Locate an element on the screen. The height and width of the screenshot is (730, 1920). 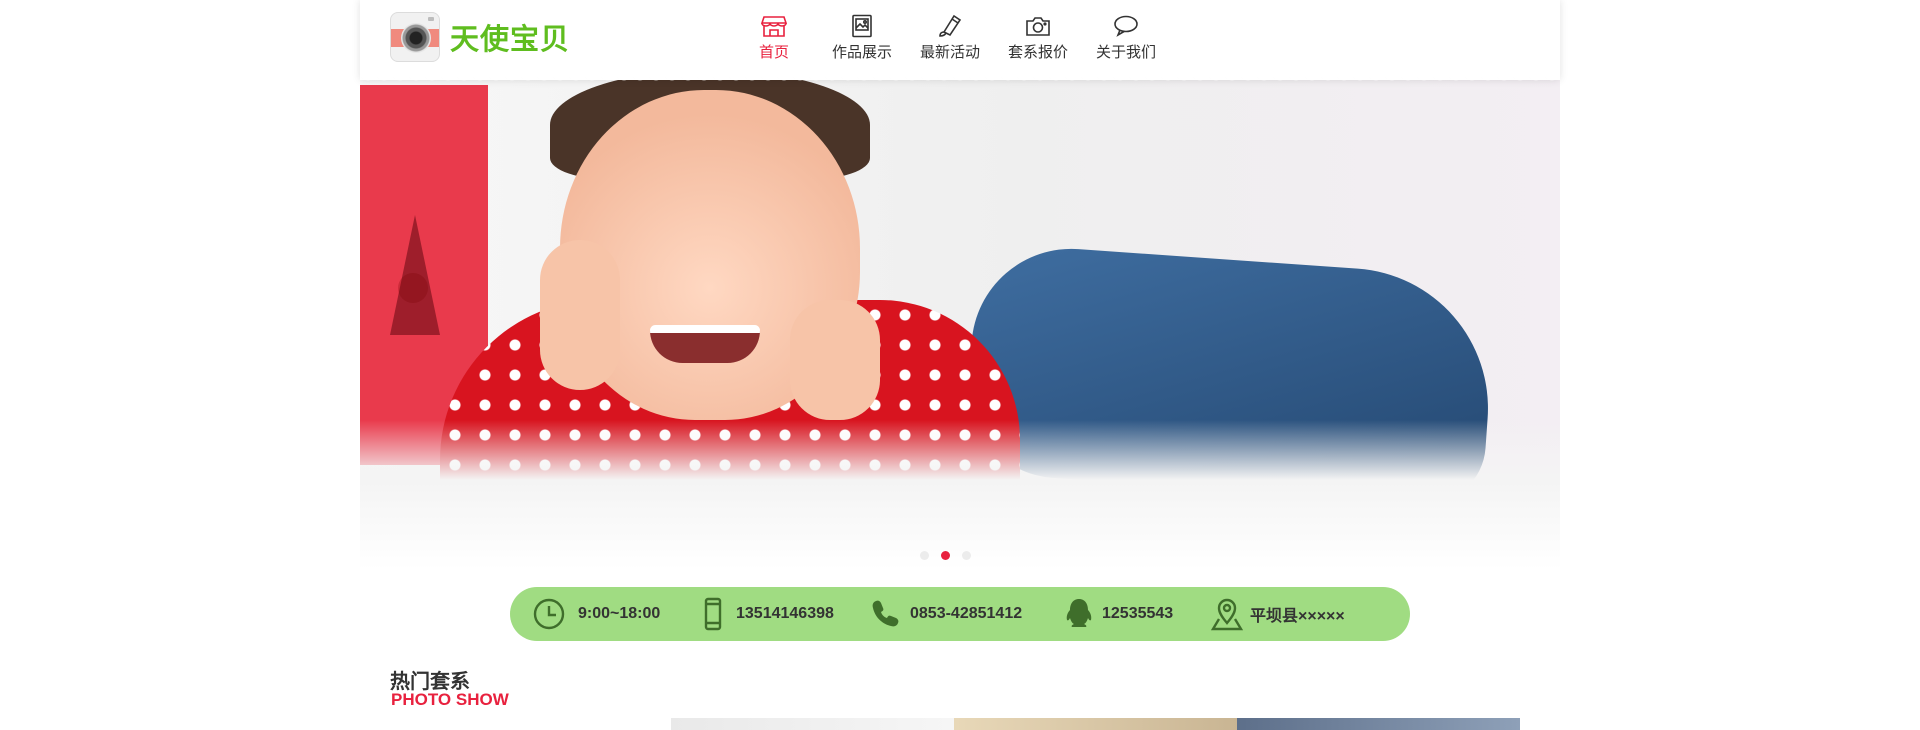
nav-label: 关于我们 is located at coordinates (1125, 52).